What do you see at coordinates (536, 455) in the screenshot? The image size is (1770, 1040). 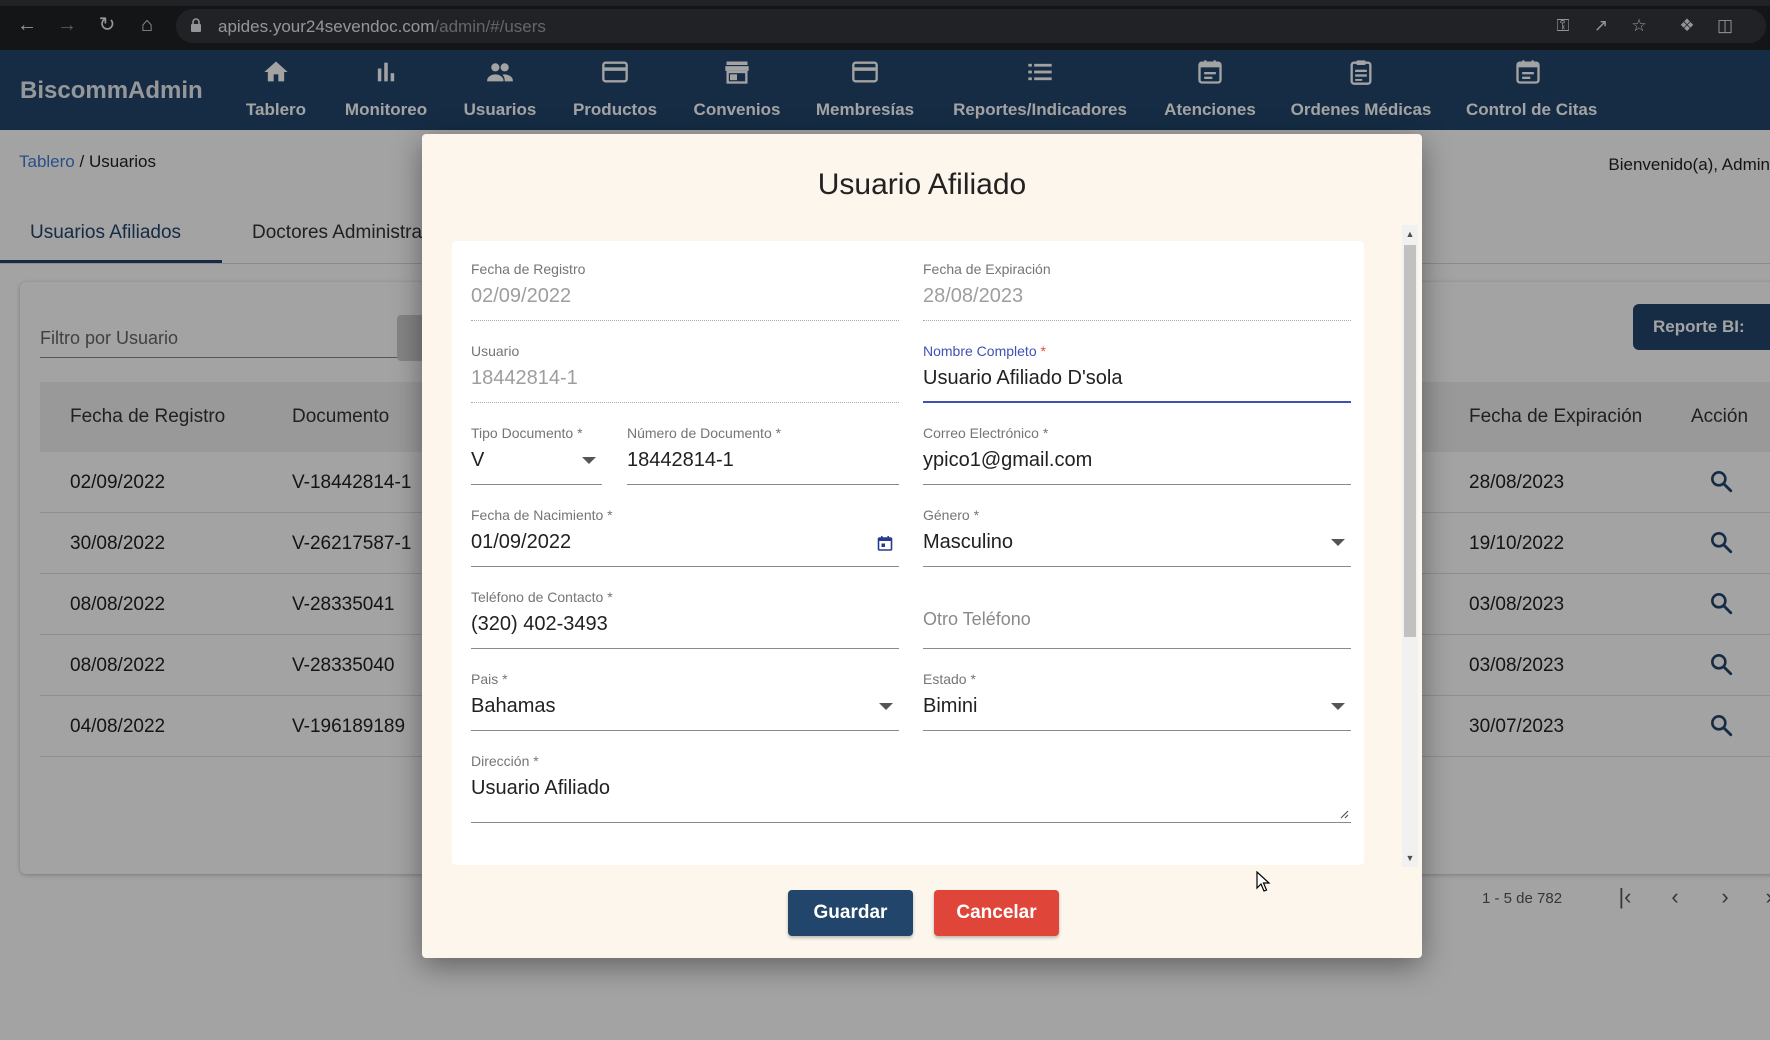 I see `tipo-documento-select: Tipo Documento * V` at bounding box center [536, 455].